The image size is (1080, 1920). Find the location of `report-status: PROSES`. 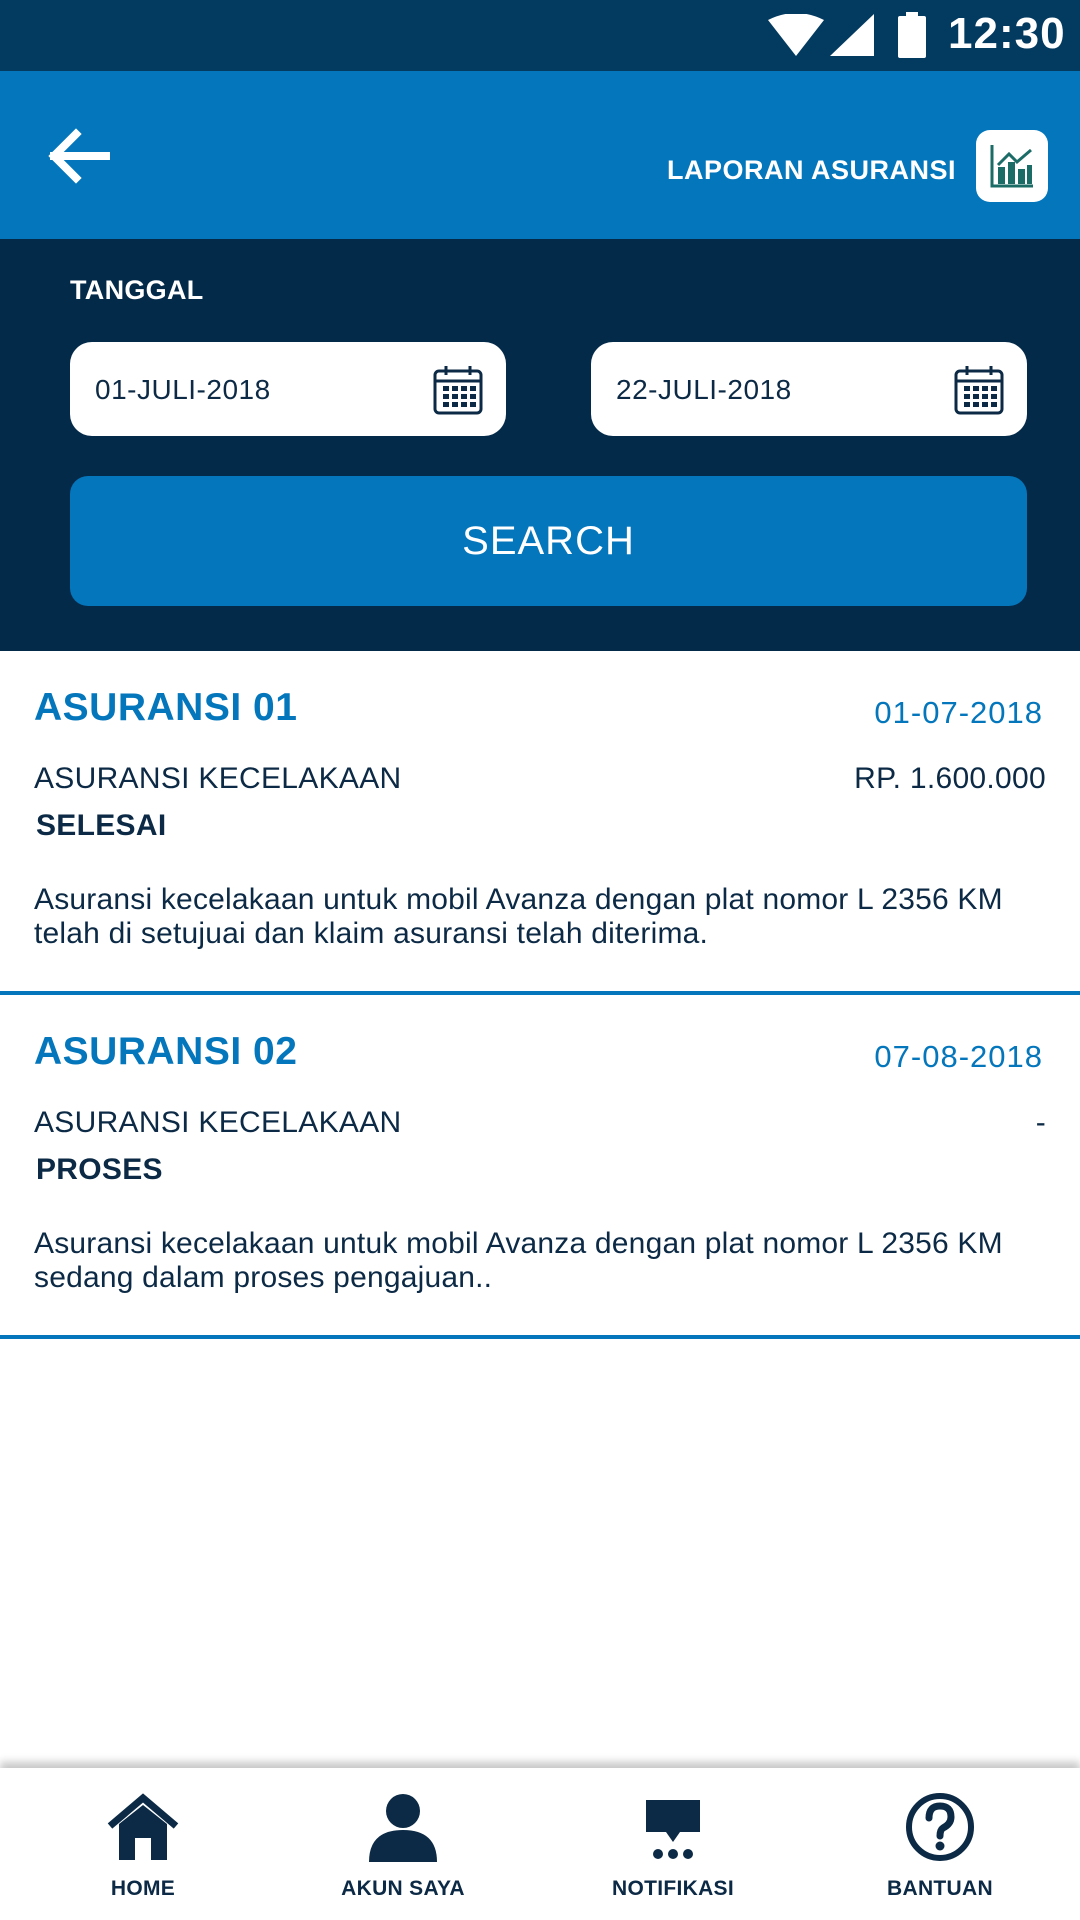

report-status: PROSES is located at coordinates (99, 1169).